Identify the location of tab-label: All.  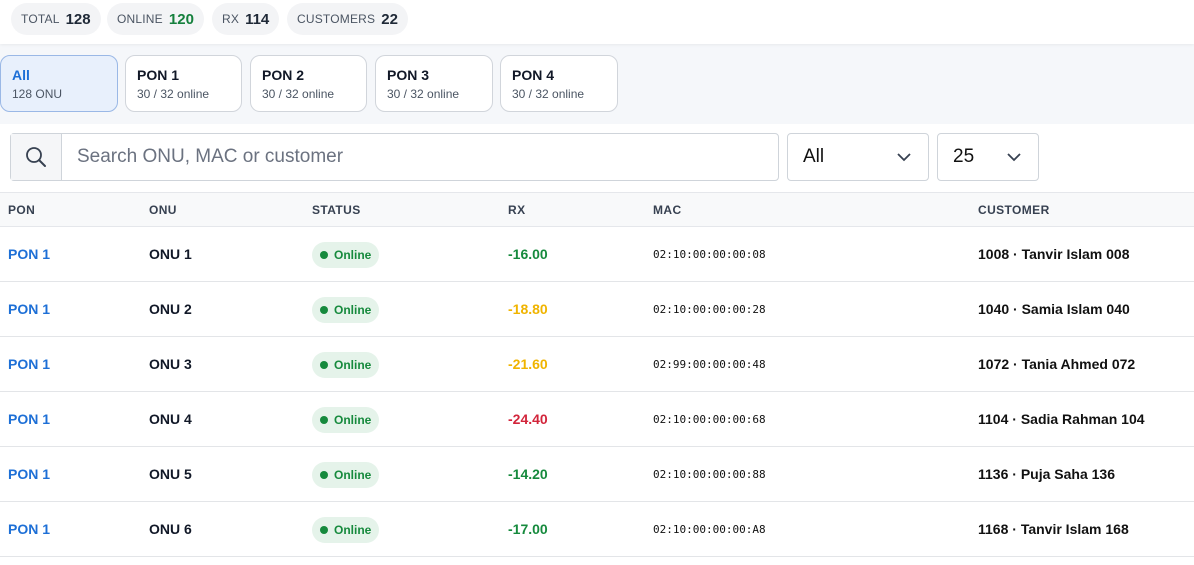
(21, 75).